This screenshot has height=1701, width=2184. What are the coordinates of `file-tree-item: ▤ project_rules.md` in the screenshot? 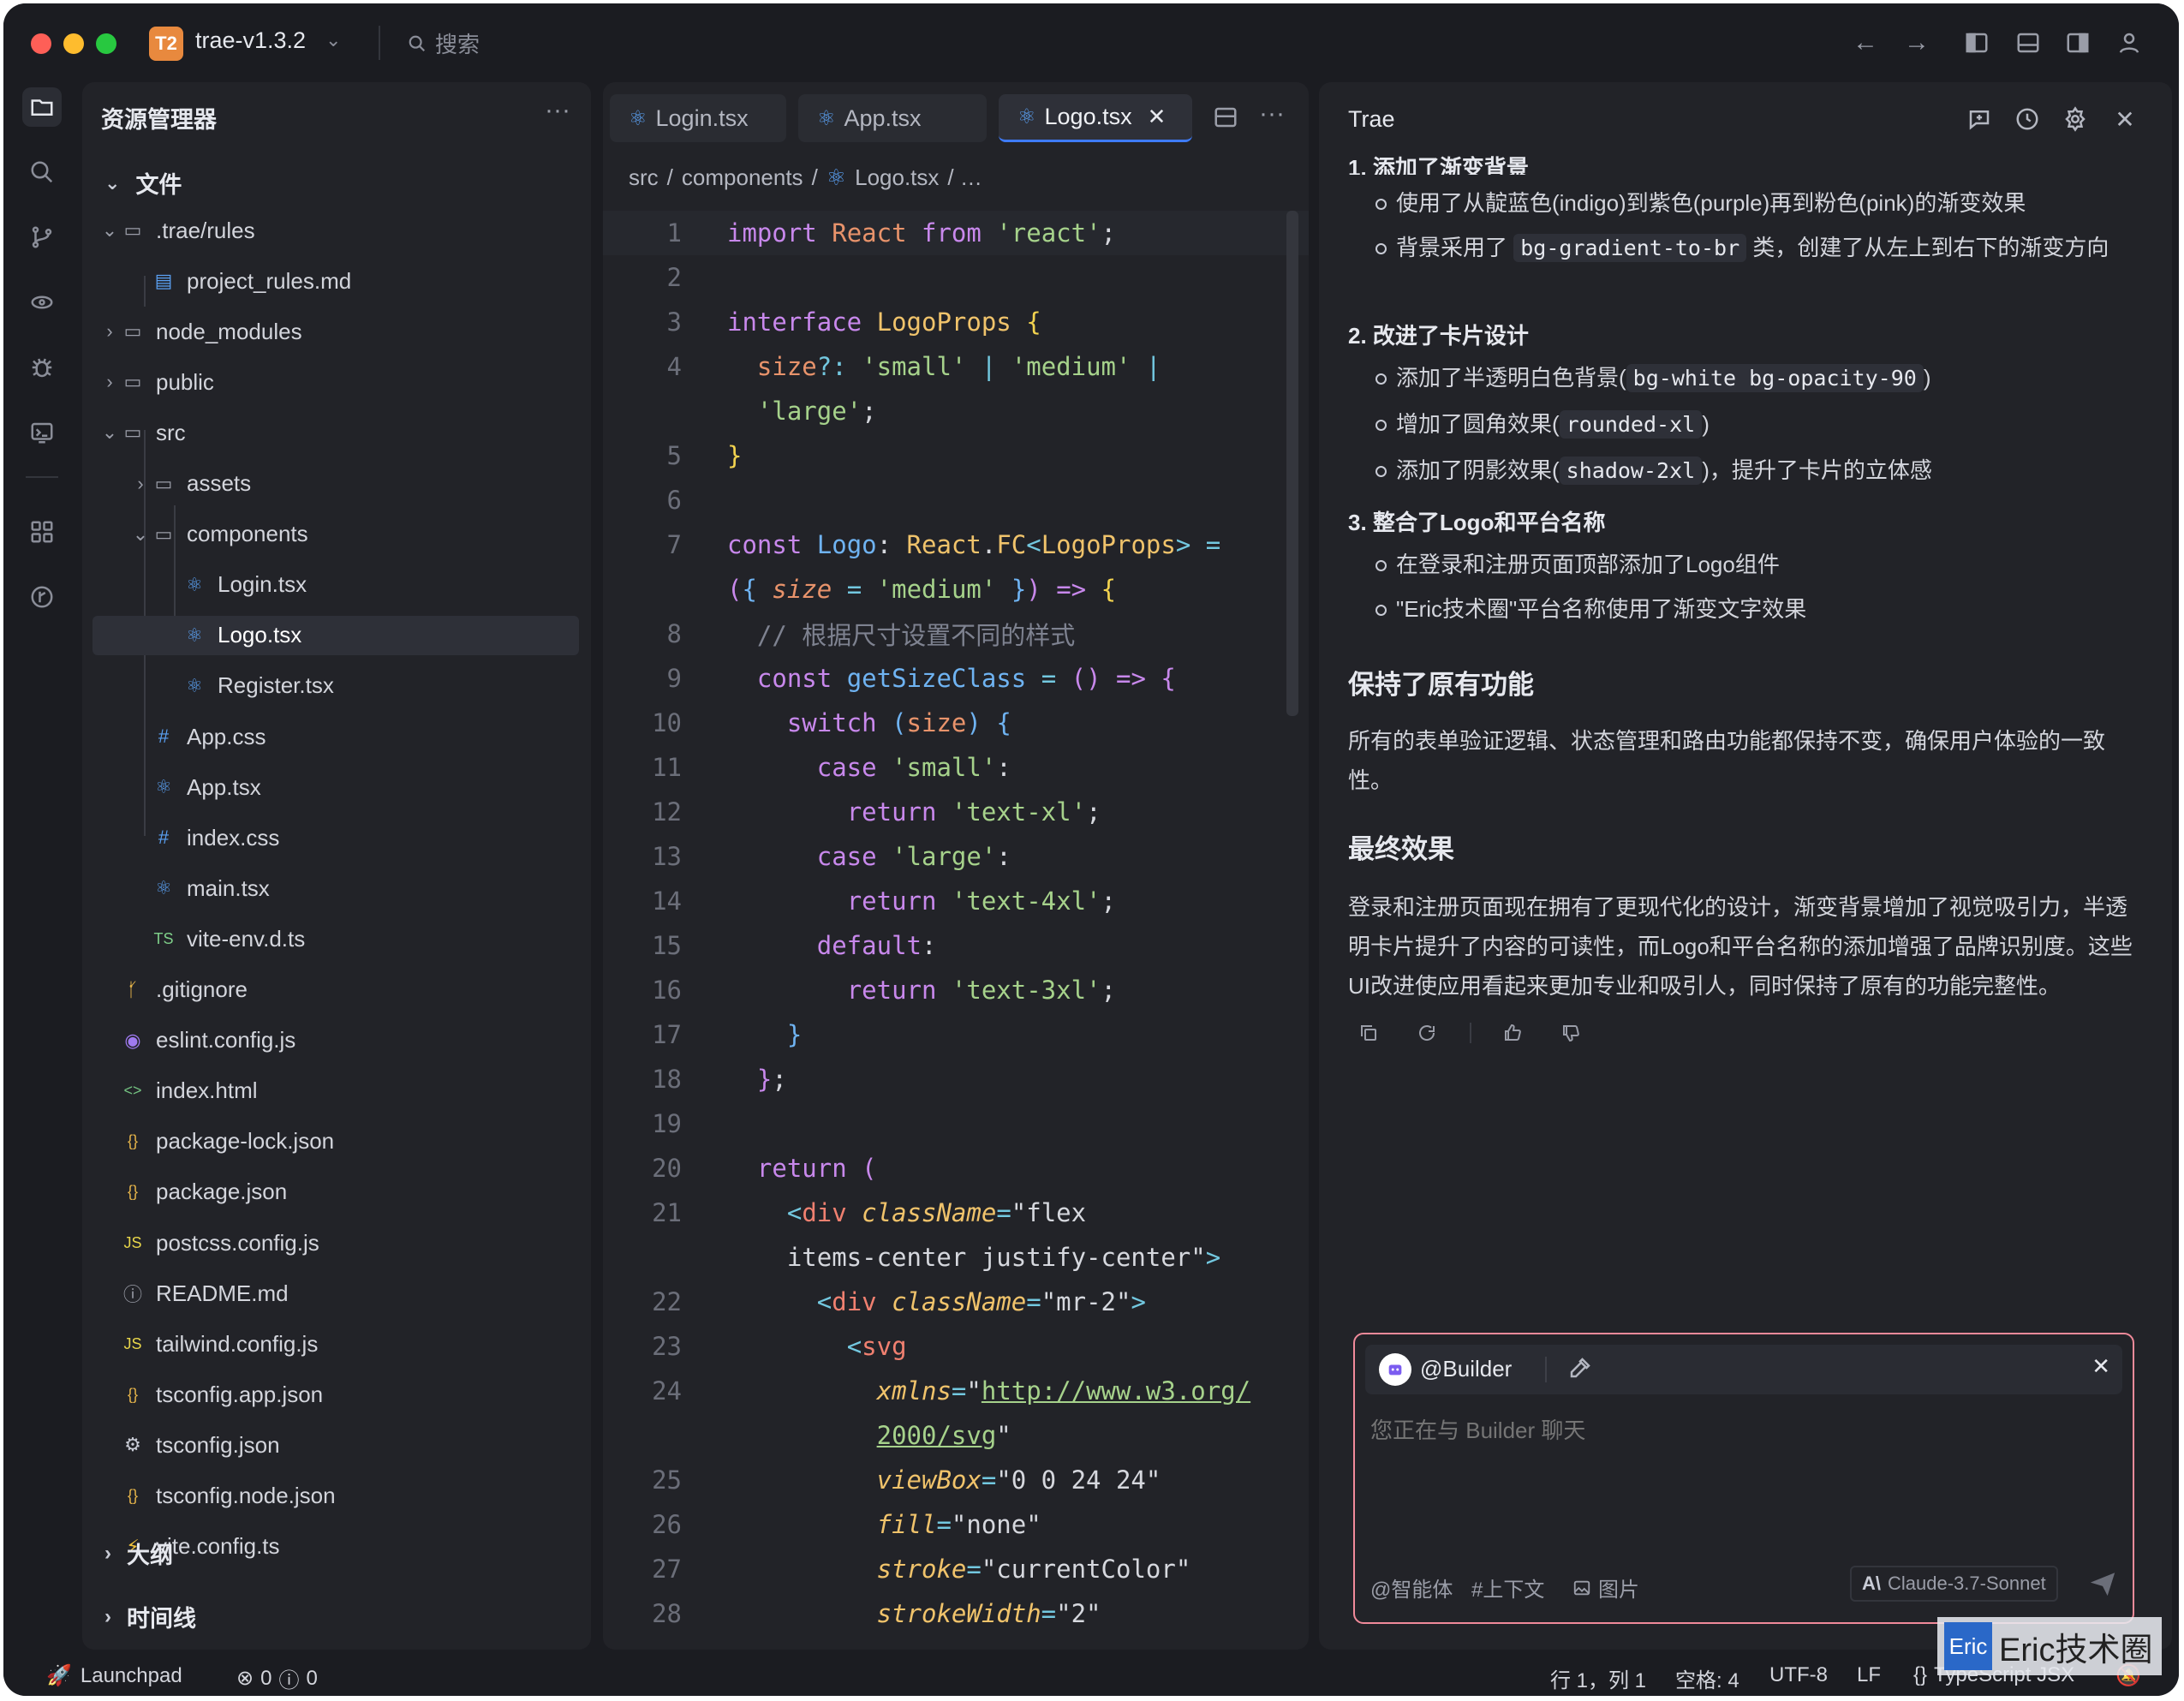 It's located at (337, 281).